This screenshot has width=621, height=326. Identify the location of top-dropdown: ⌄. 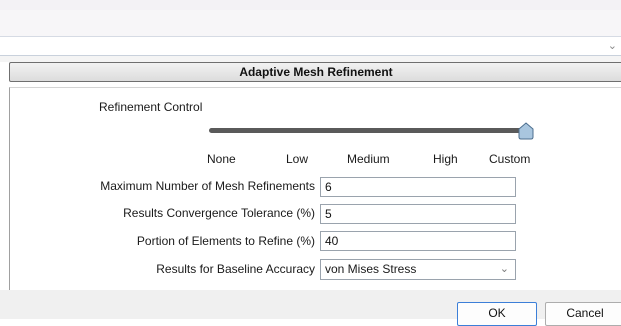
(310, 46).